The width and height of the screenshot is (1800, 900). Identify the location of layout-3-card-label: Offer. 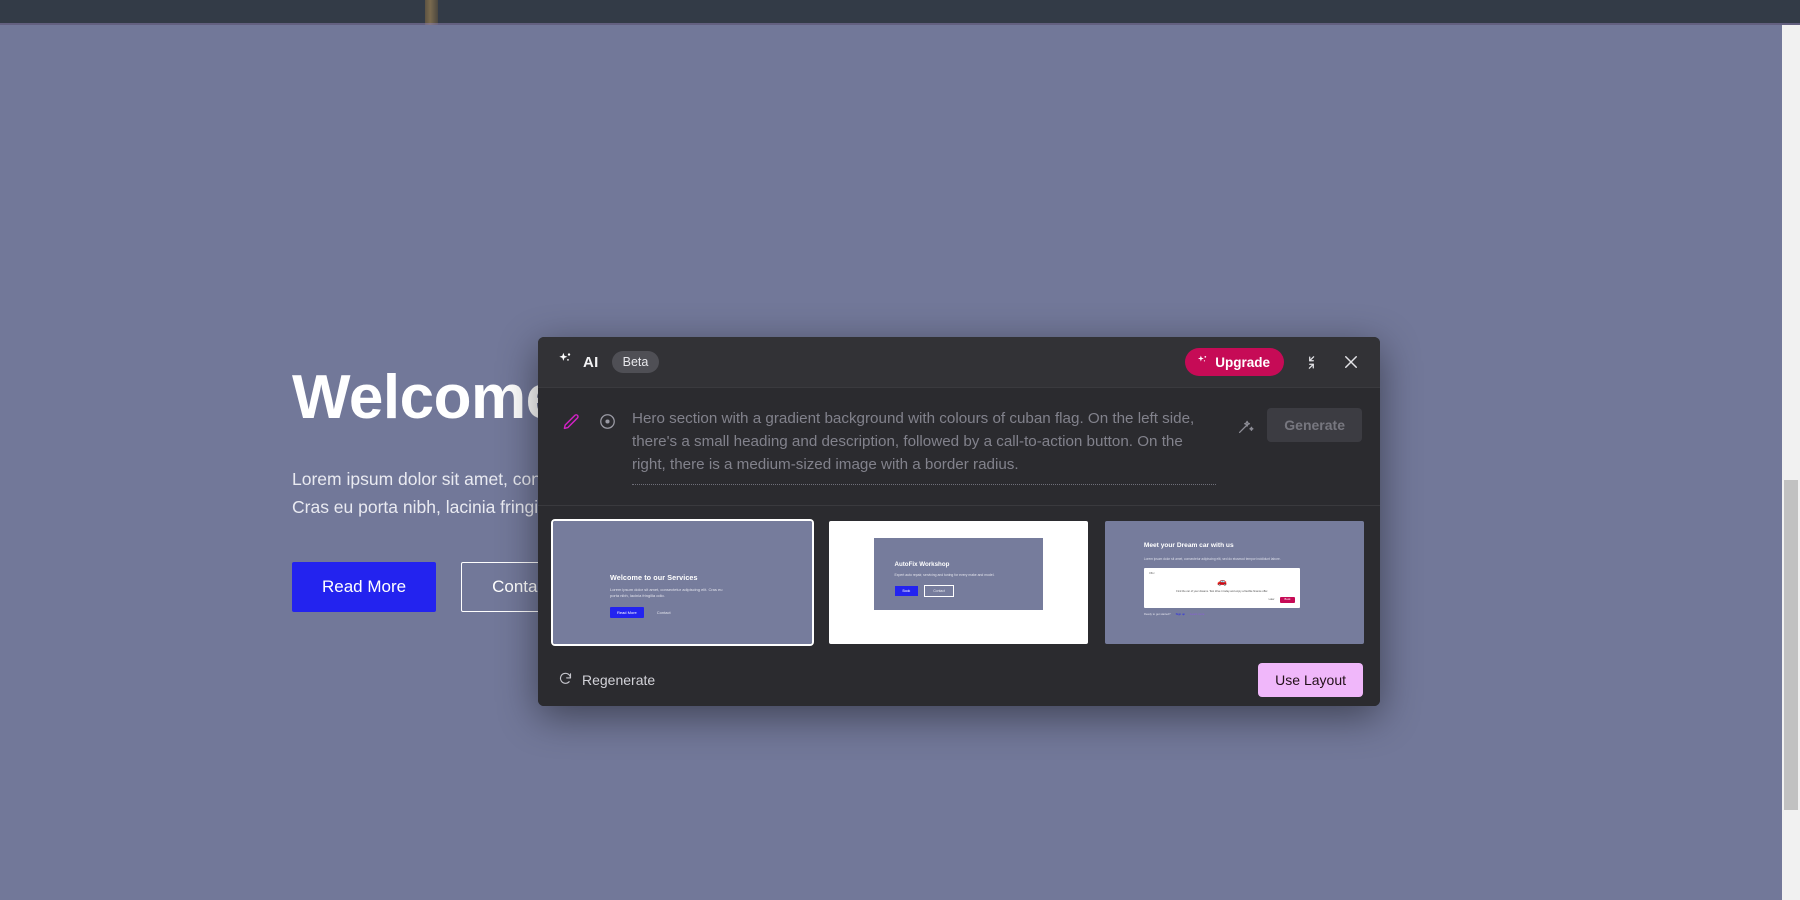
(1151, 573).